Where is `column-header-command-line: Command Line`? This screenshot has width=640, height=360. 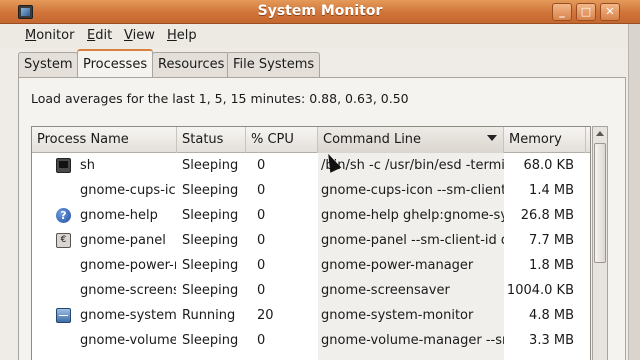
column-header-command-line: Command Line is located at coordinates (411, 140).